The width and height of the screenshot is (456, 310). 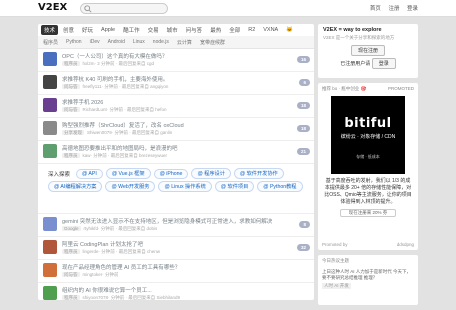 I want to click on topic-user: mingtoker, so click(x=93, y=274).